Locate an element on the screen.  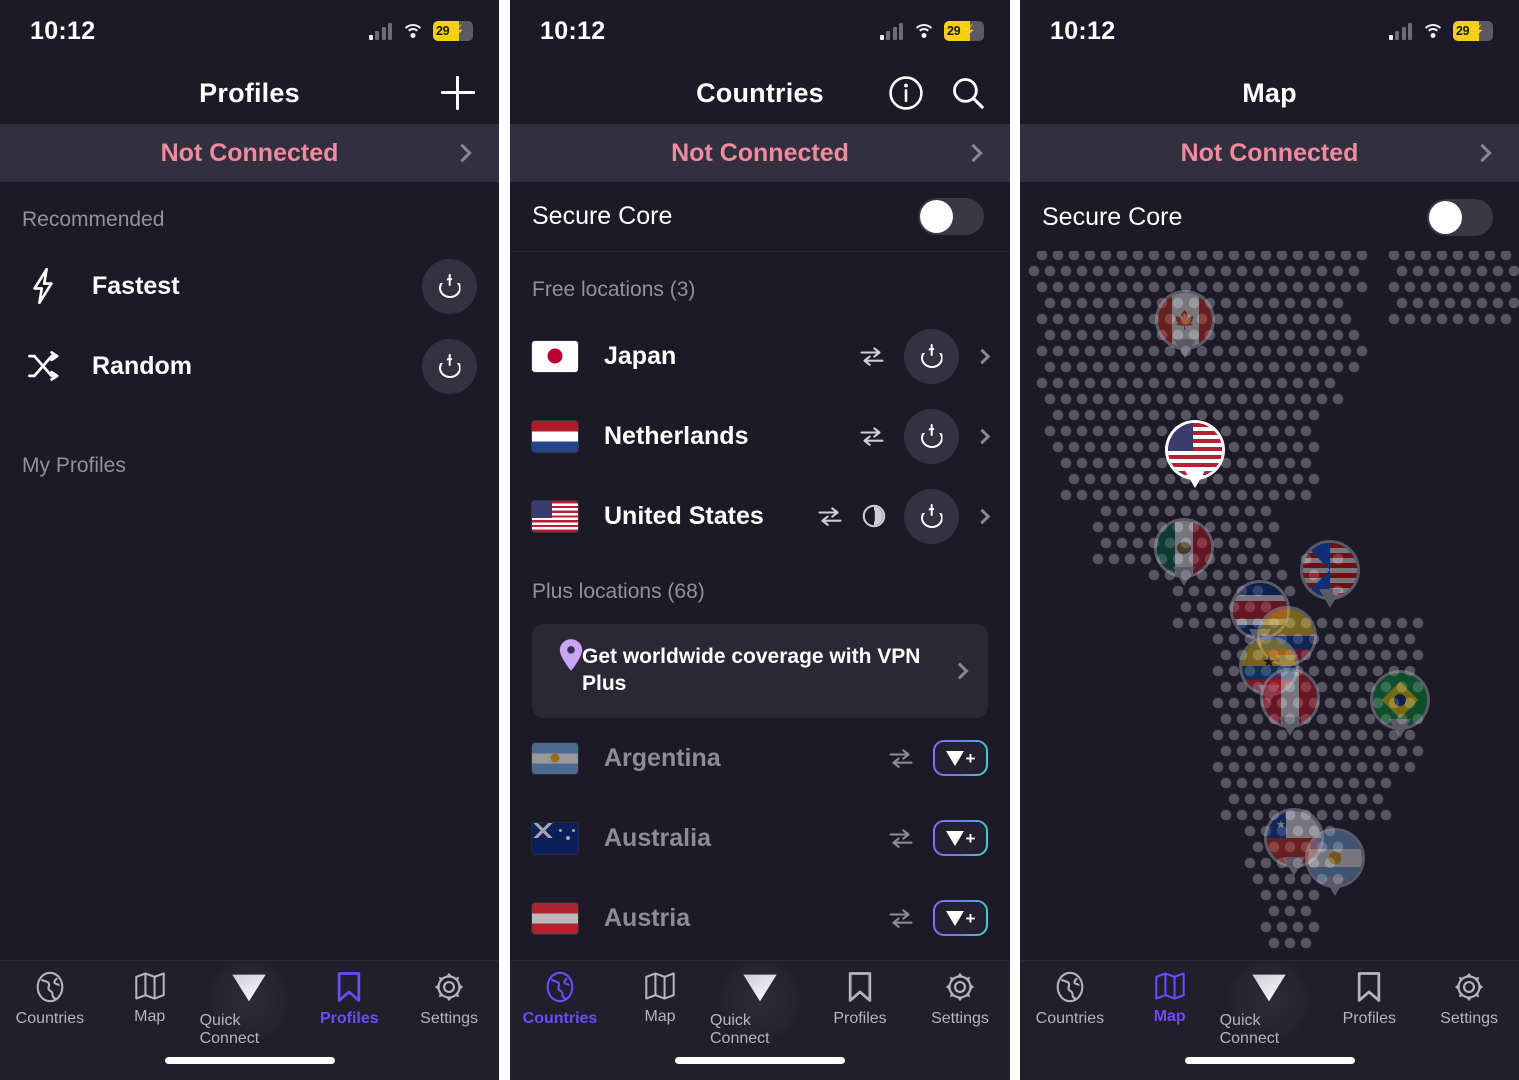
flag-netherlands is located at coordinates (555, 436).